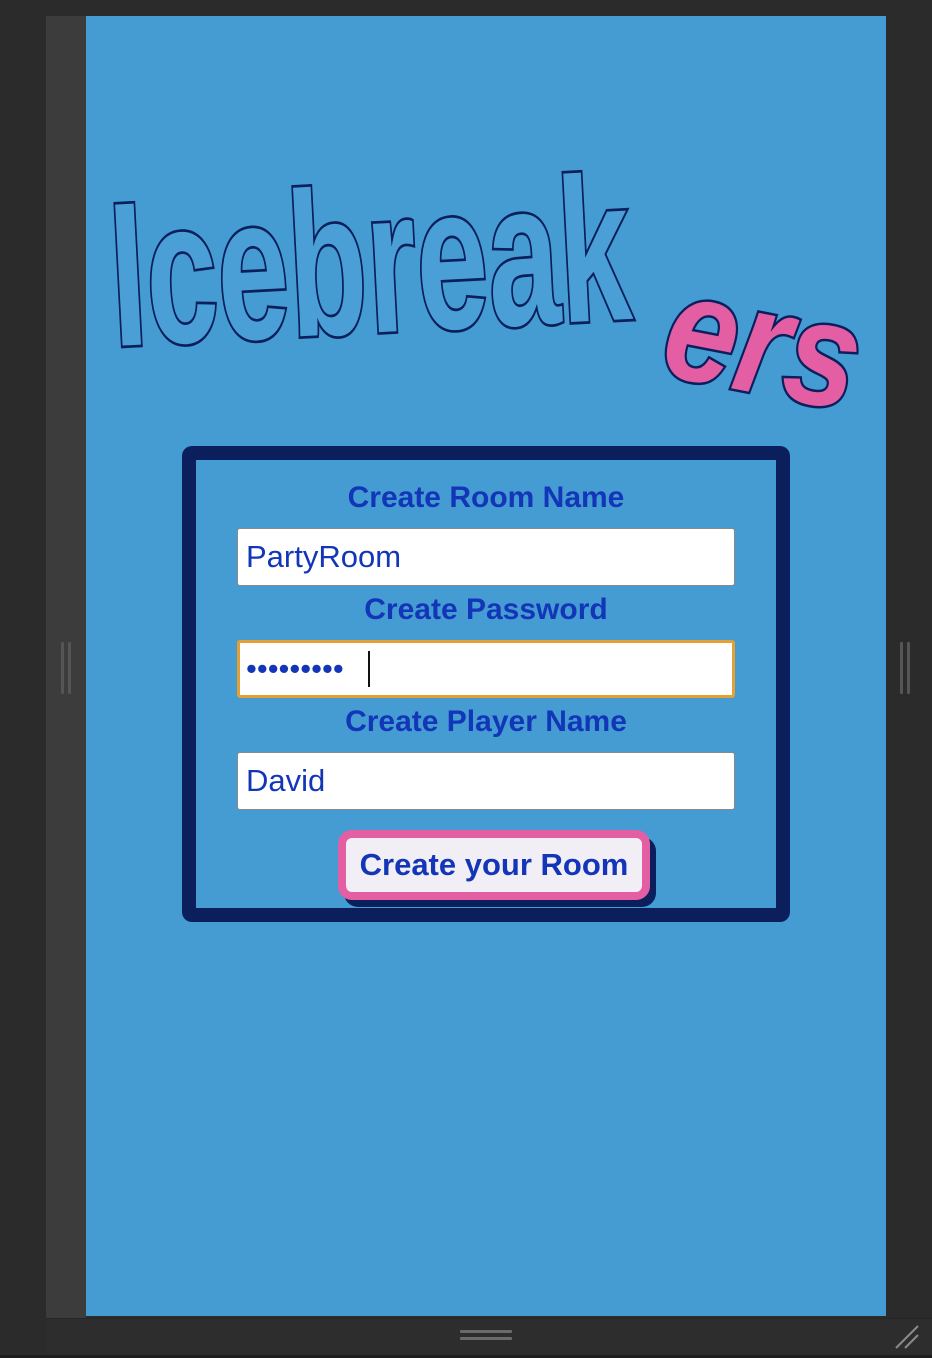 The image size is (932, 1358). I want to click on room-name-input, so click(486, 557).